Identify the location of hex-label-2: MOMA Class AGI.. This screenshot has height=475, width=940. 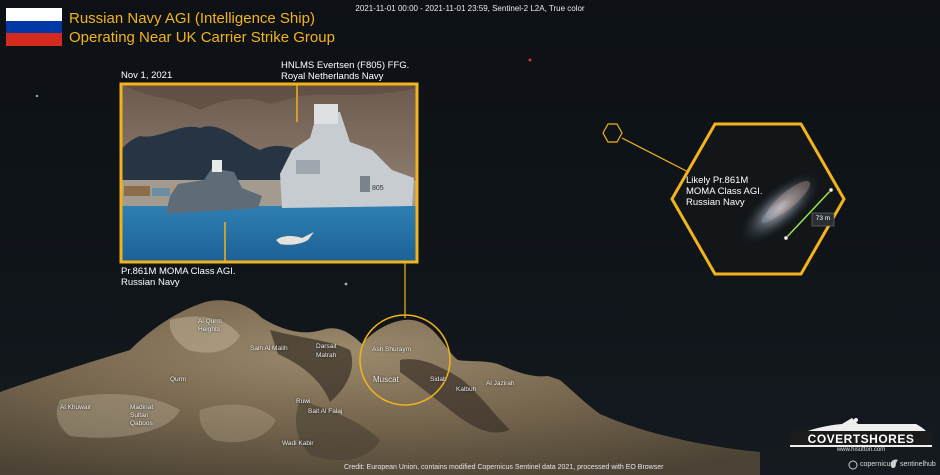
(724, 191).